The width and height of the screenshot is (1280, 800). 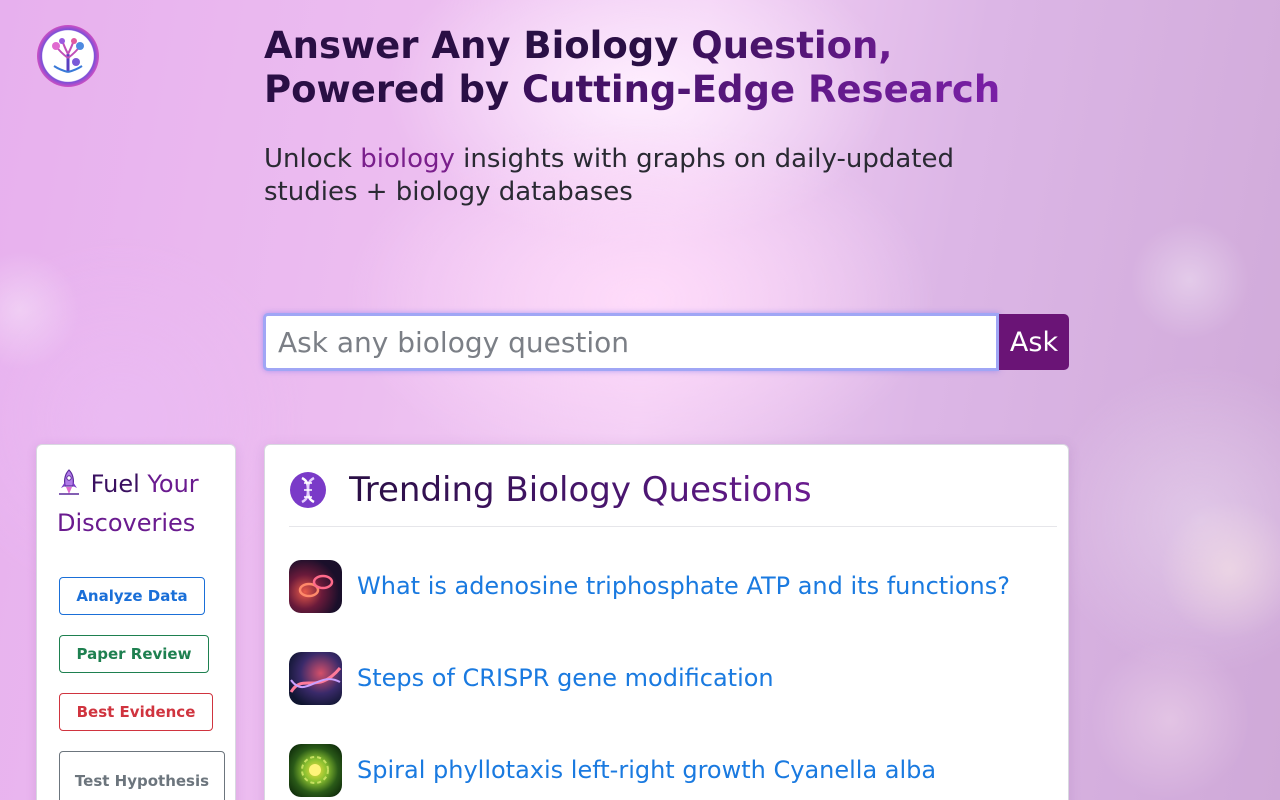 I want to click on trending-question-item: Steps of CRISPR gene modification, so click(x=531, y=678).